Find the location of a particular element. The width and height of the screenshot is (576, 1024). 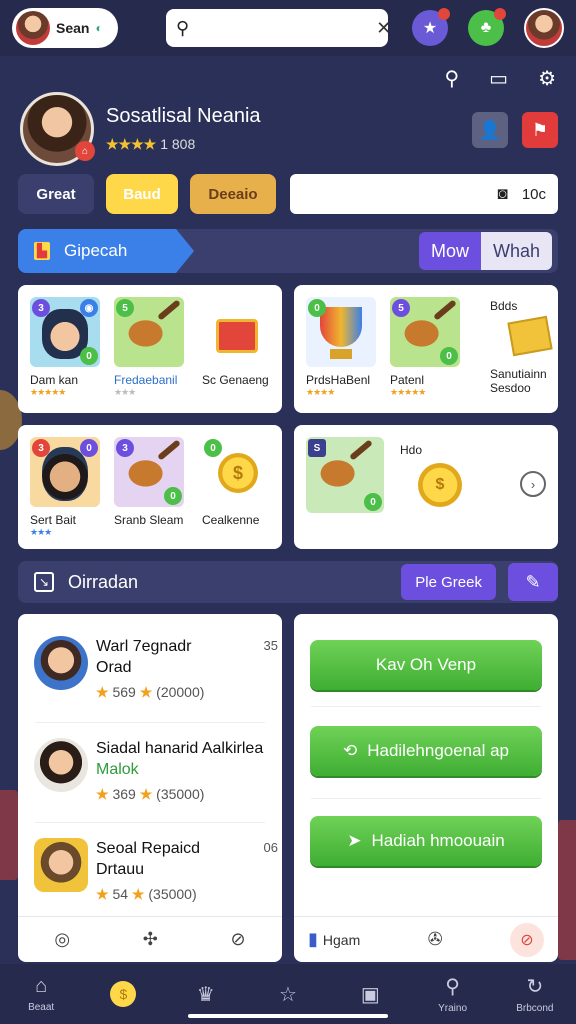

edit-icon: ✎ is located at coordinates (533, 582).